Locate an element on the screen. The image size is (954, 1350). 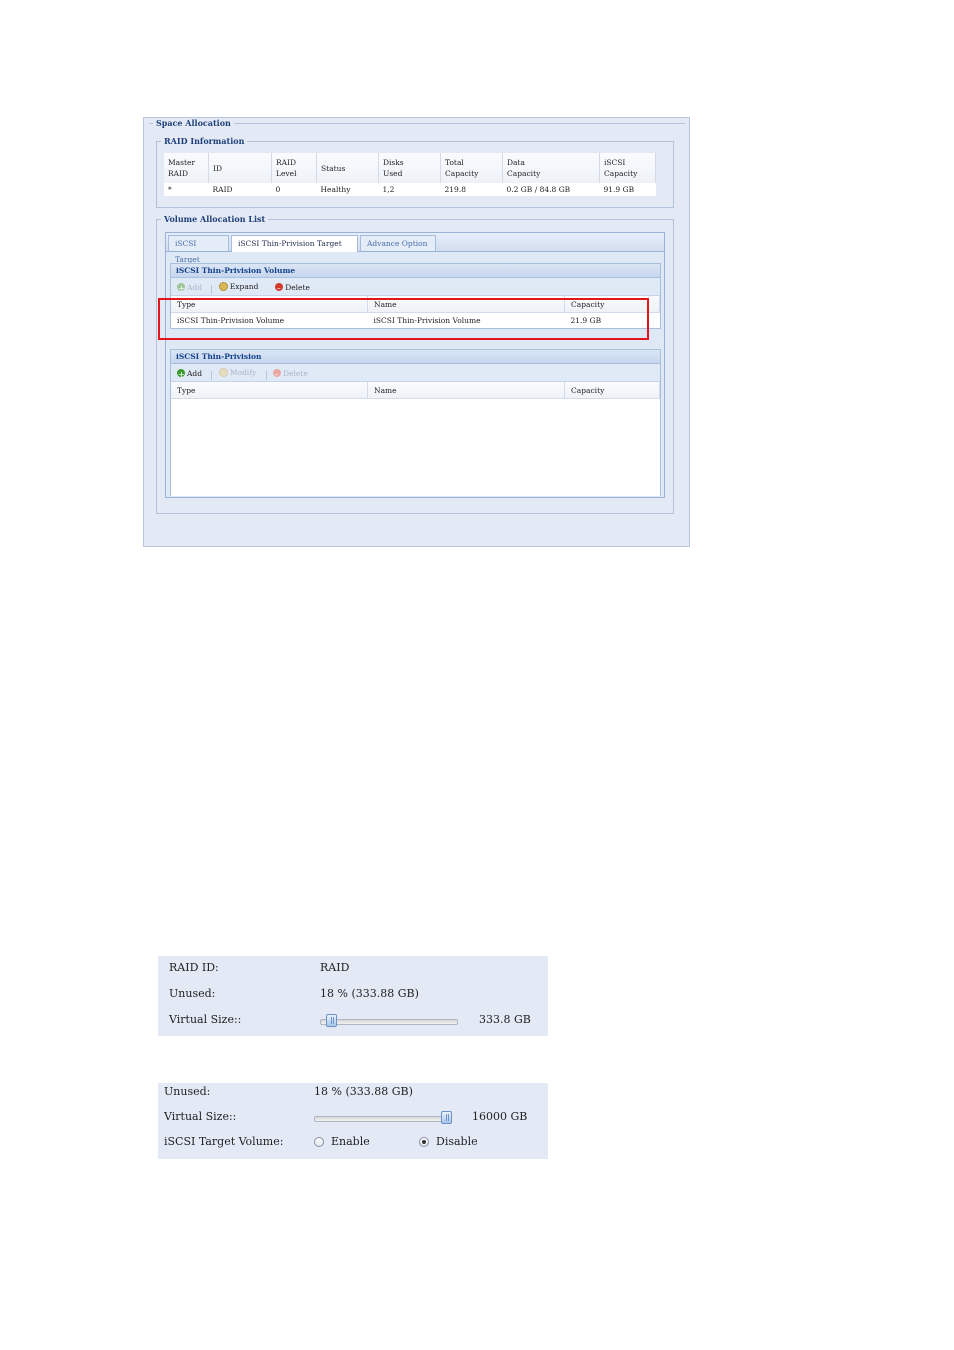
cell-total-capacity: 219.8 is located at coordinates (471, 189).